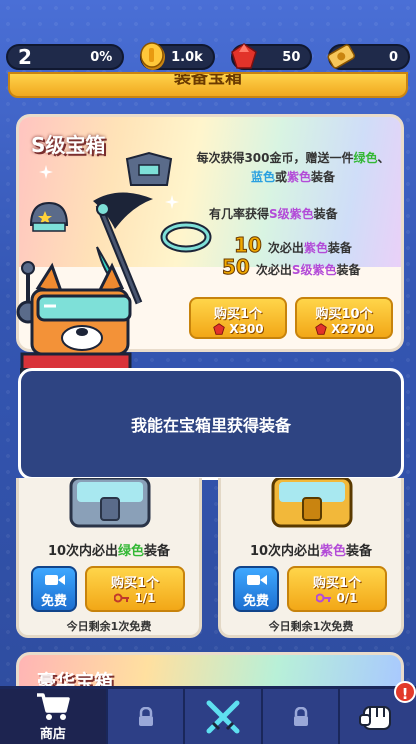 This screenshot has height=744, width=416. I want to click on ticket-icon, so click(341, 56).